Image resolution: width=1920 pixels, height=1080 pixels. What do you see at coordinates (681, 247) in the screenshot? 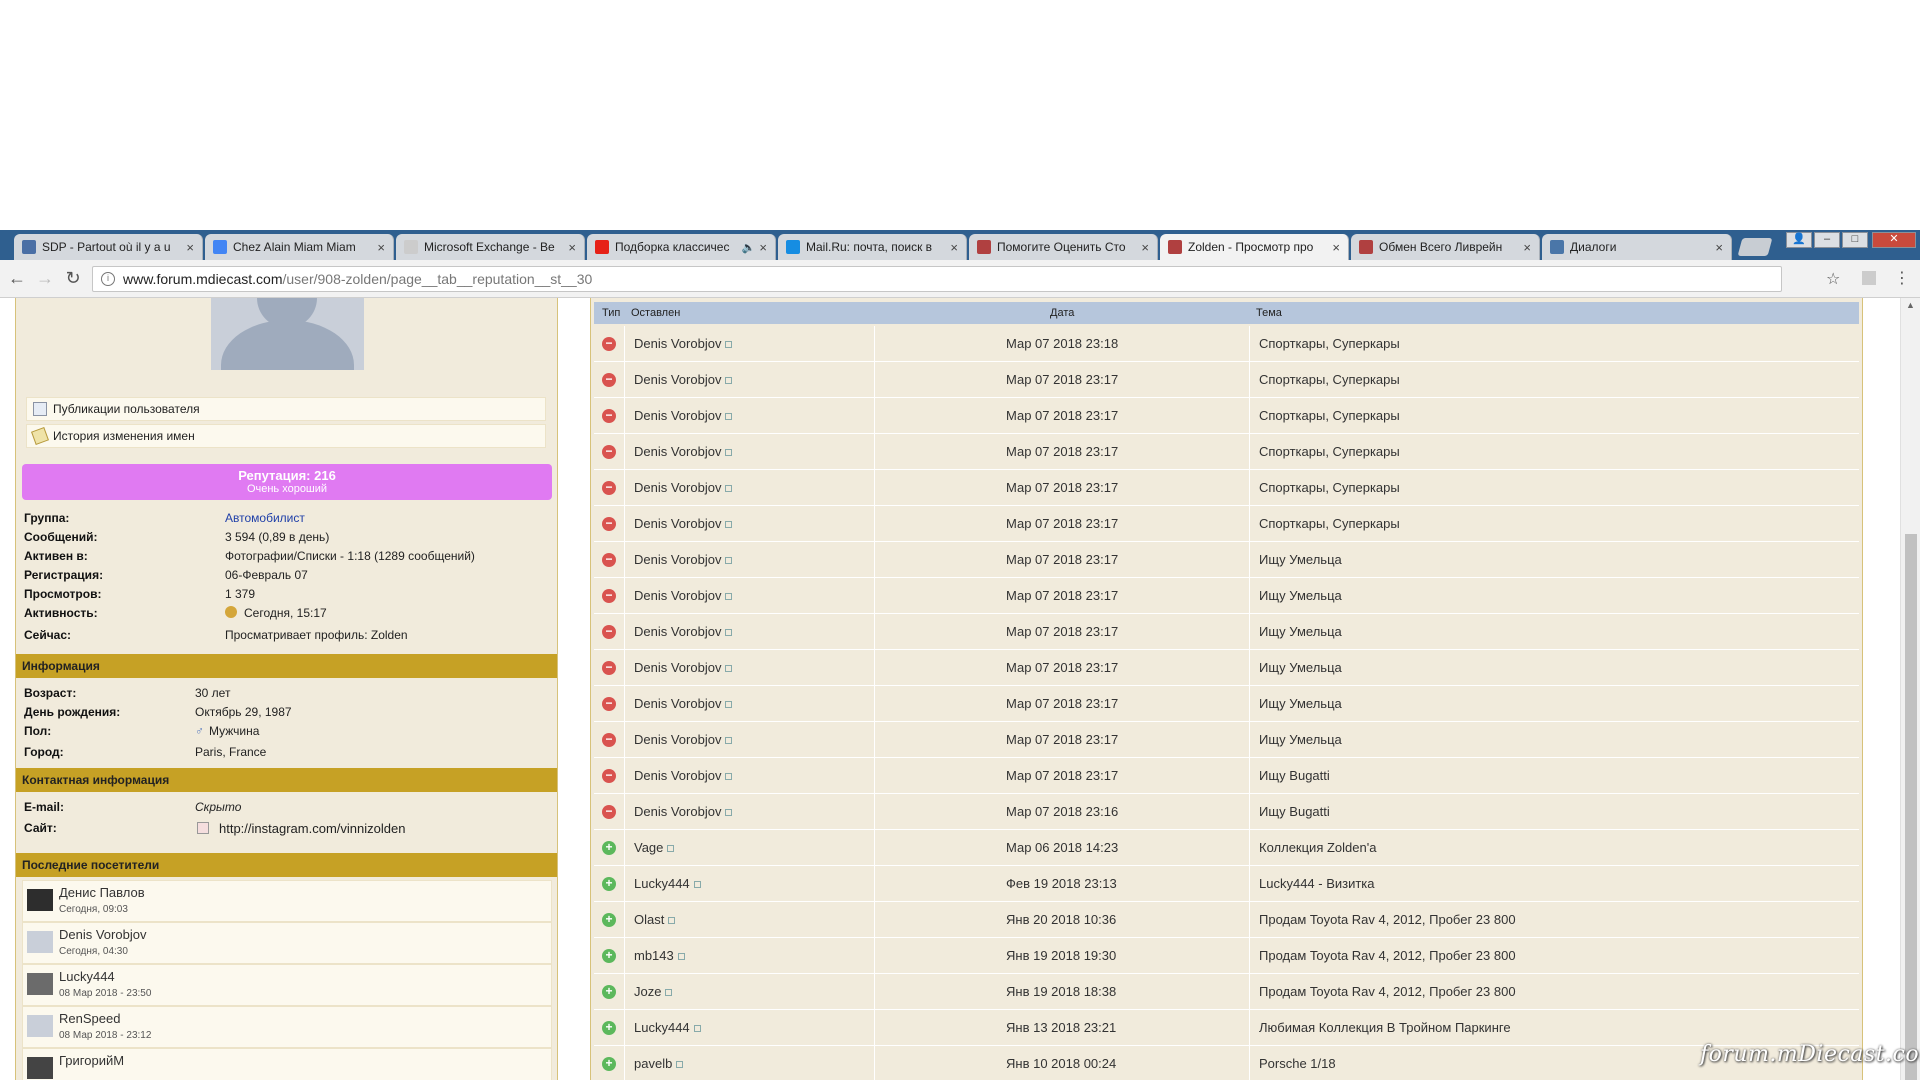
I see `browser-tab: Подборка классичес 🔈 ×` at bounding box center [681, 247].